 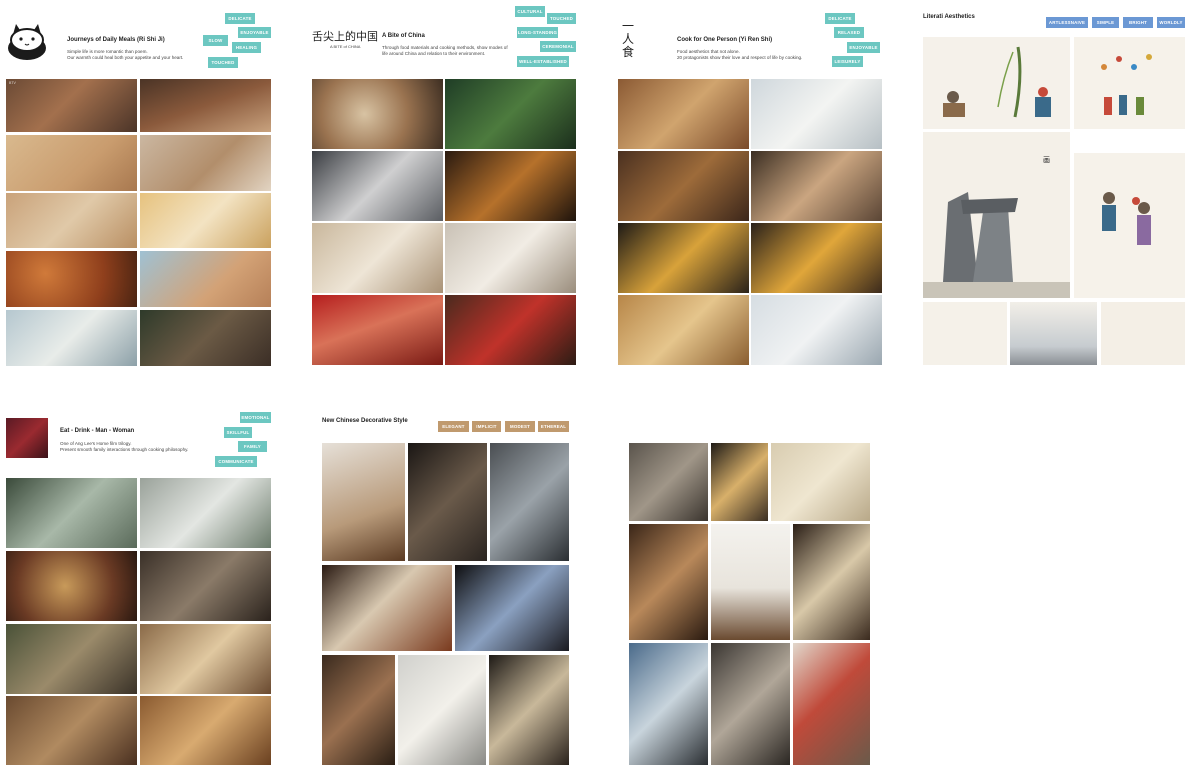 What do you see at coordinates (97, 431) in the screenshot?
I see `board-title: Eat - Drink - Man - Woman` at bounding box center [97, 431].